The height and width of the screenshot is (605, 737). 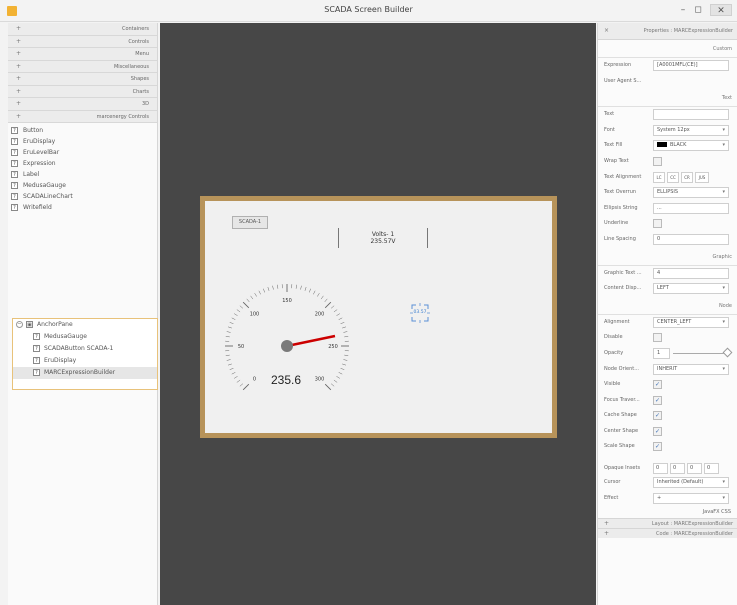 I want to click on cache-shape-checkbox: ✓, so click(x=657, y=416).